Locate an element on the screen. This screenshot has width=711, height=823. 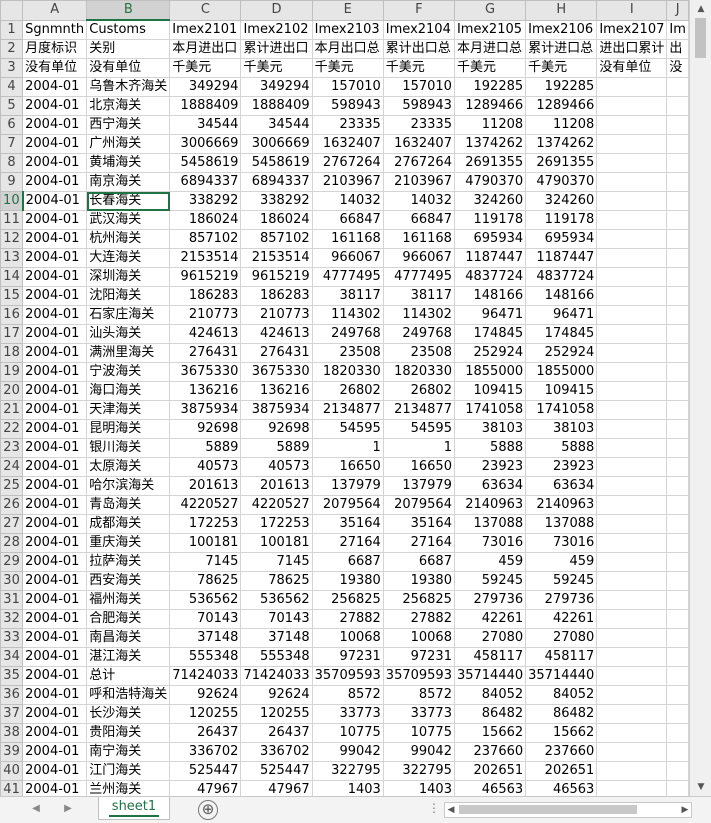
cell: 23508 is located at coordinates (418, 353).